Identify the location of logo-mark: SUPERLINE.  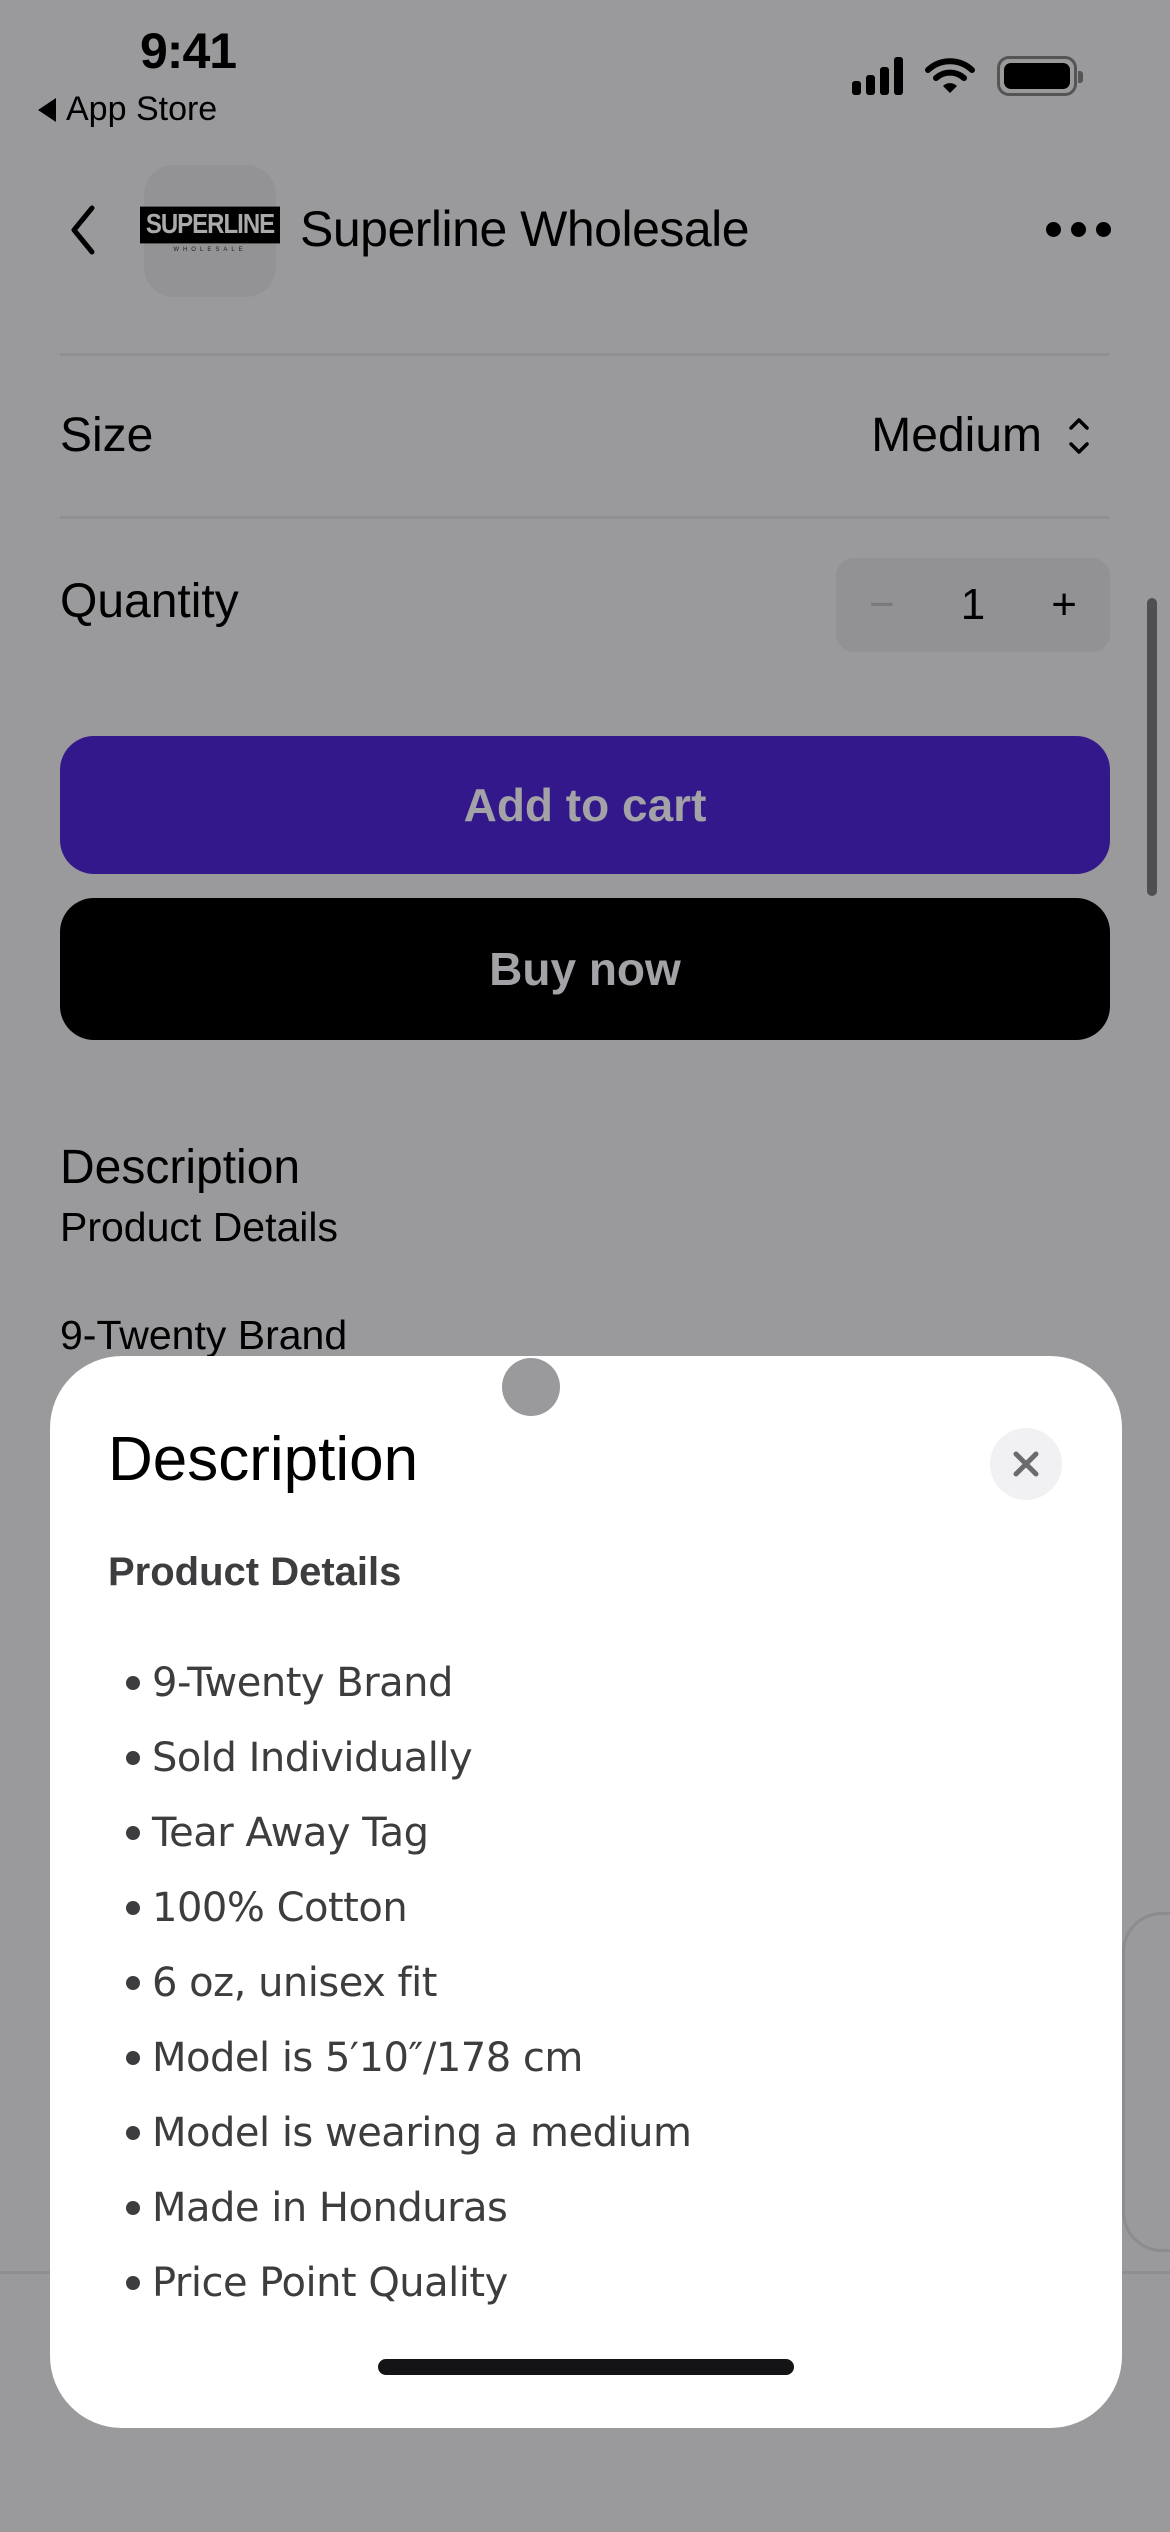
(210, 225).